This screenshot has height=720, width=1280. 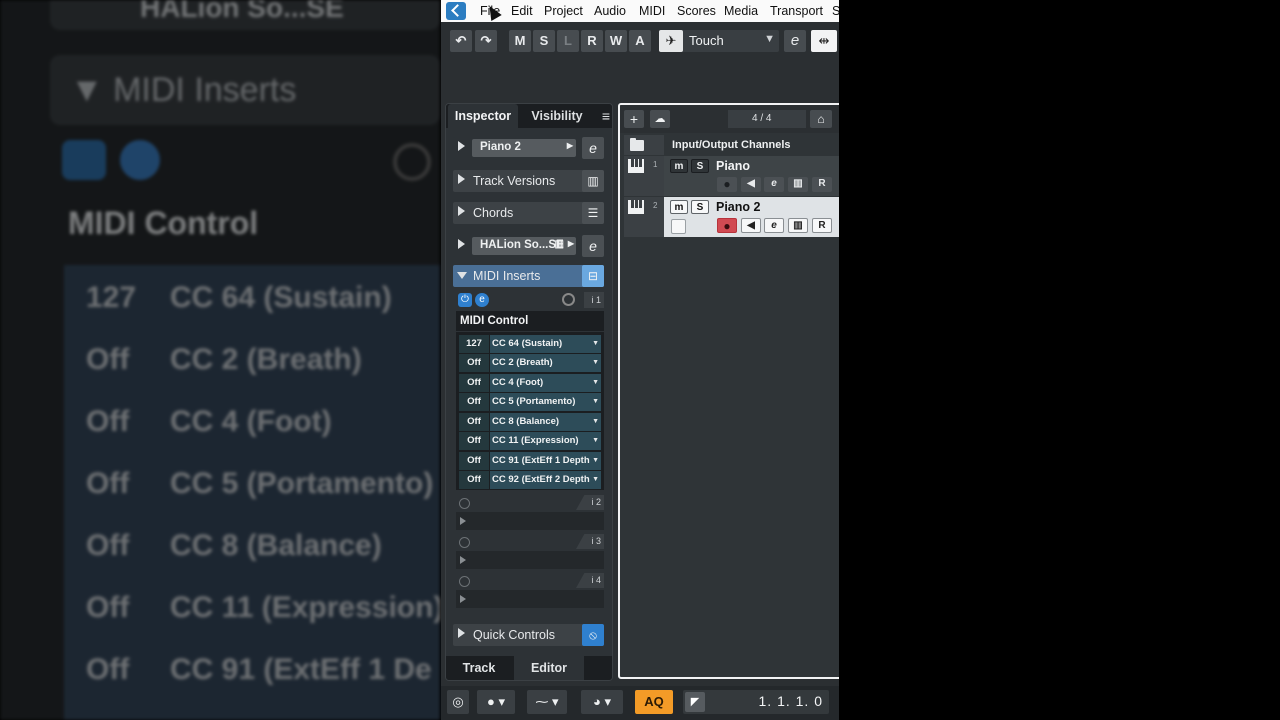 I want to click on track-name-section: Piano 2 ▶ e, so click(x=528, y=148).